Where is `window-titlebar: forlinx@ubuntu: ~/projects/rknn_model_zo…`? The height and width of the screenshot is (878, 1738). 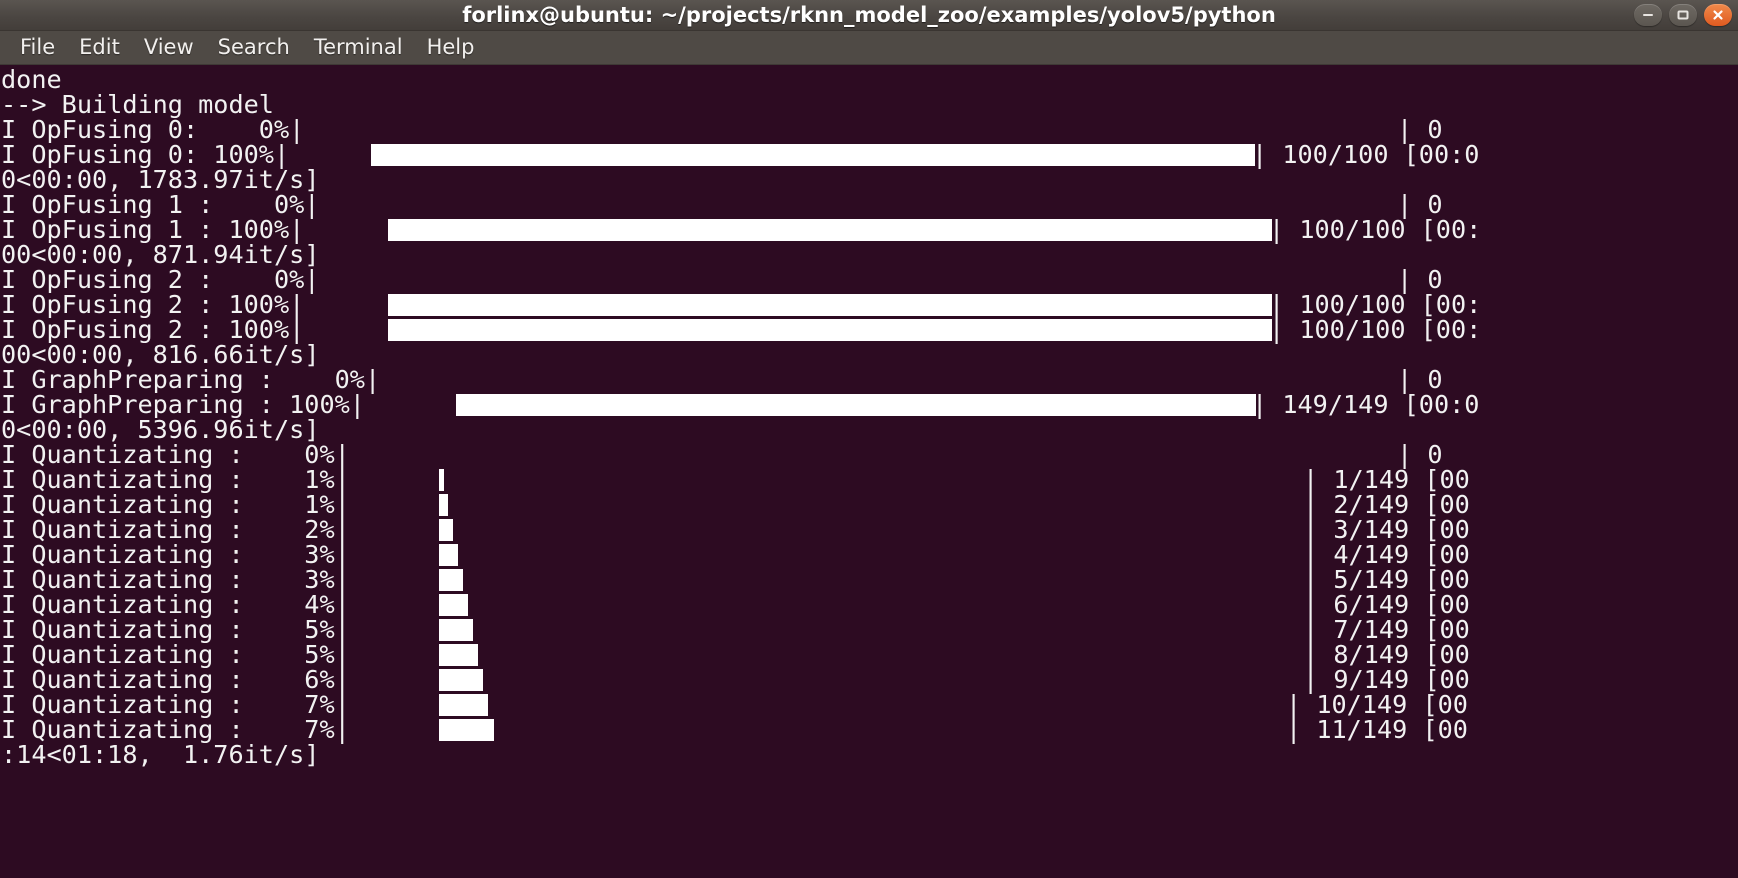
window-titlebar: forlinx@ubuntu: ~/projects/rknn_model_zo… is located at coordinates (869, 15).